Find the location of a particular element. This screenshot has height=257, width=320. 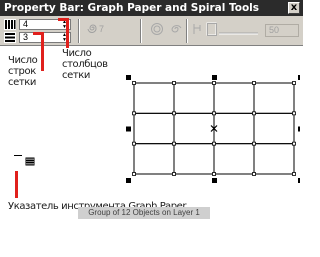

rows-annotation-line: строк is located at coordinates (22, 71).